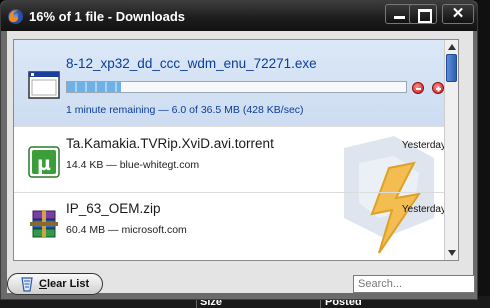 This screenshot has height=308, width=490. Describe the element at coordinates (191, 63) in the screenshot. I see `download-filename: 8-12_xp32_dd_ccc_wdm_enu_72271.exe` at that location.